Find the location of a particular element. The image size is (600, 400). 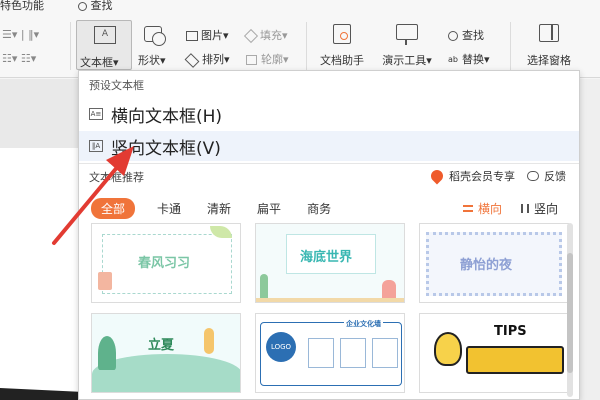

logo-circle: LOGO is located at coordinates (281, 347).